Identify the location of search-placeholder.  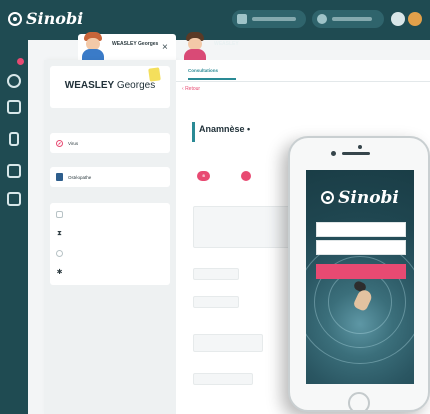
(352, 19).